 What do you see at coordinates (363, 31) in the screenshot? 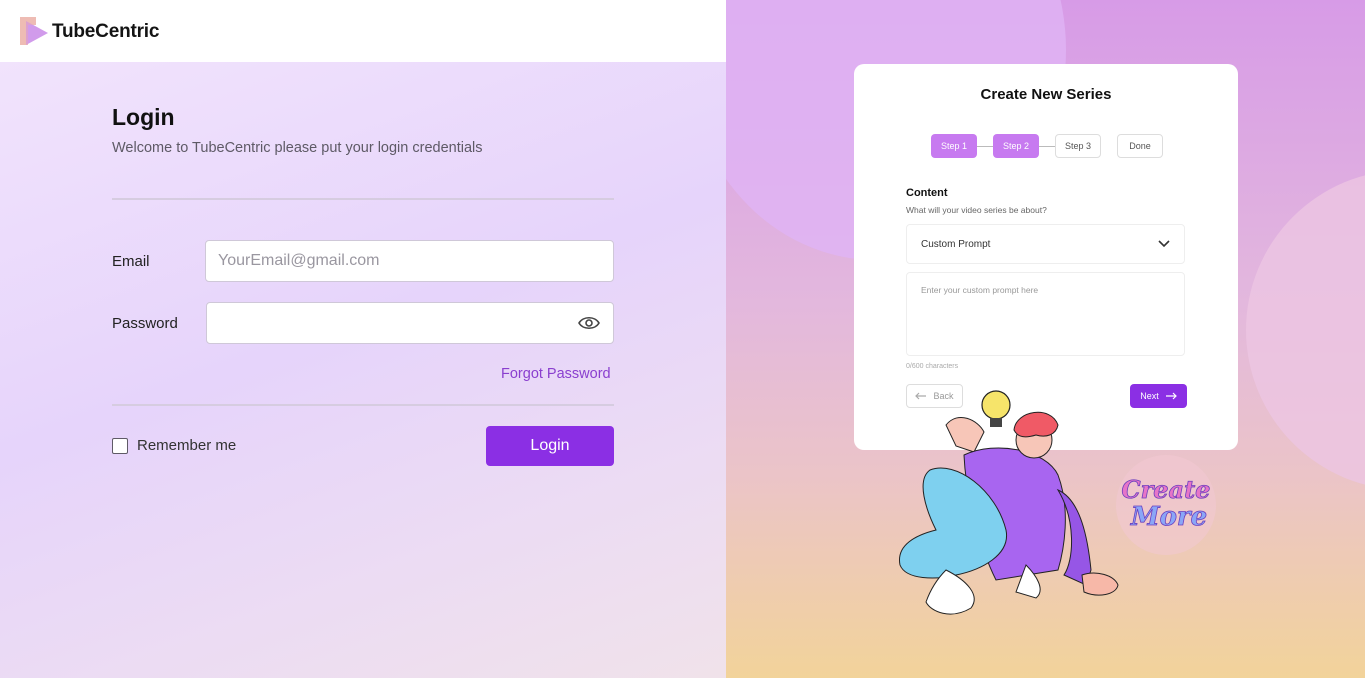
I see `top-bar: TubeCentric` at bounding box center [363, 31].